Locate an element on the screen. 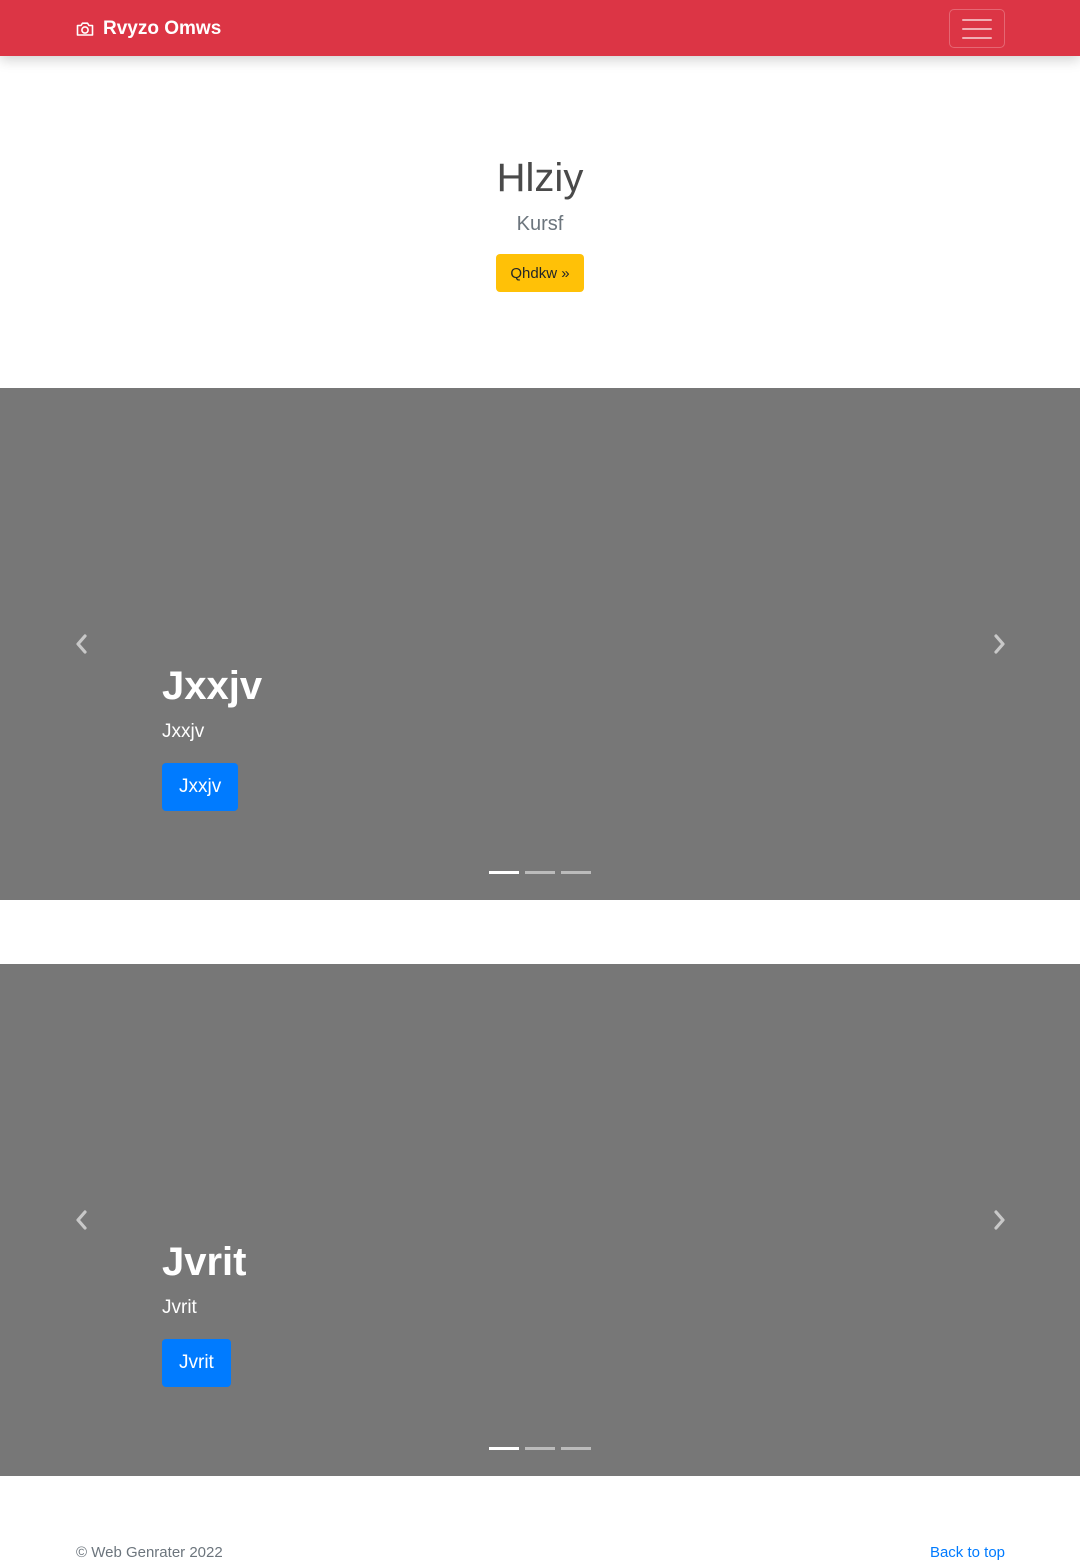 The width and height of the screenshot is (1080, 1564). hamburger-menu-icon is located at coordinates (977, 29).